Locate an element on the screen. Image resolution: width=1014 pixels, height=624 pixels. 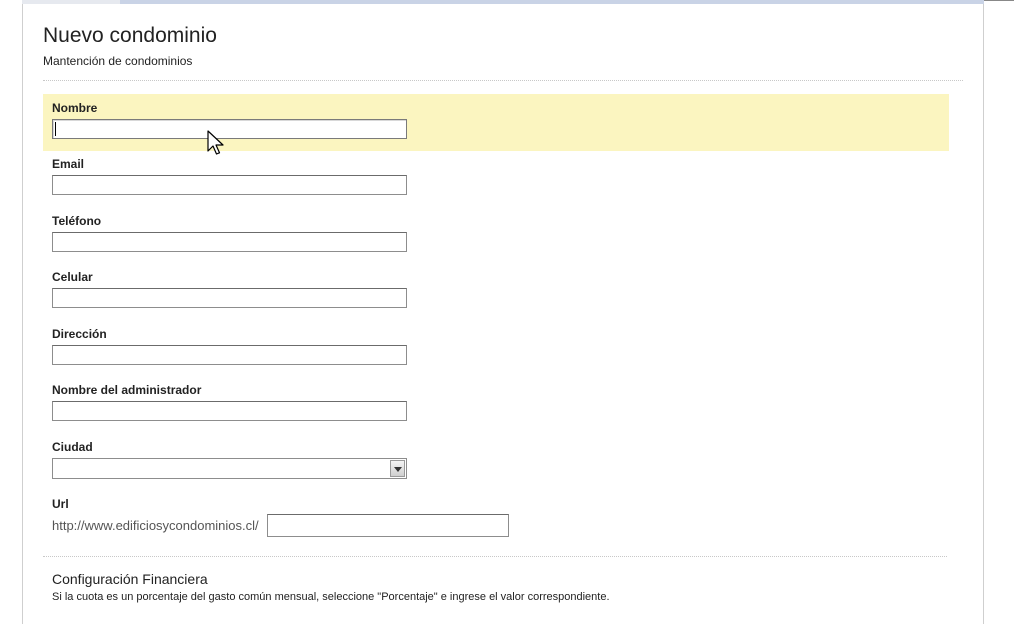
nombre-input is located at coordinates (229, 129).